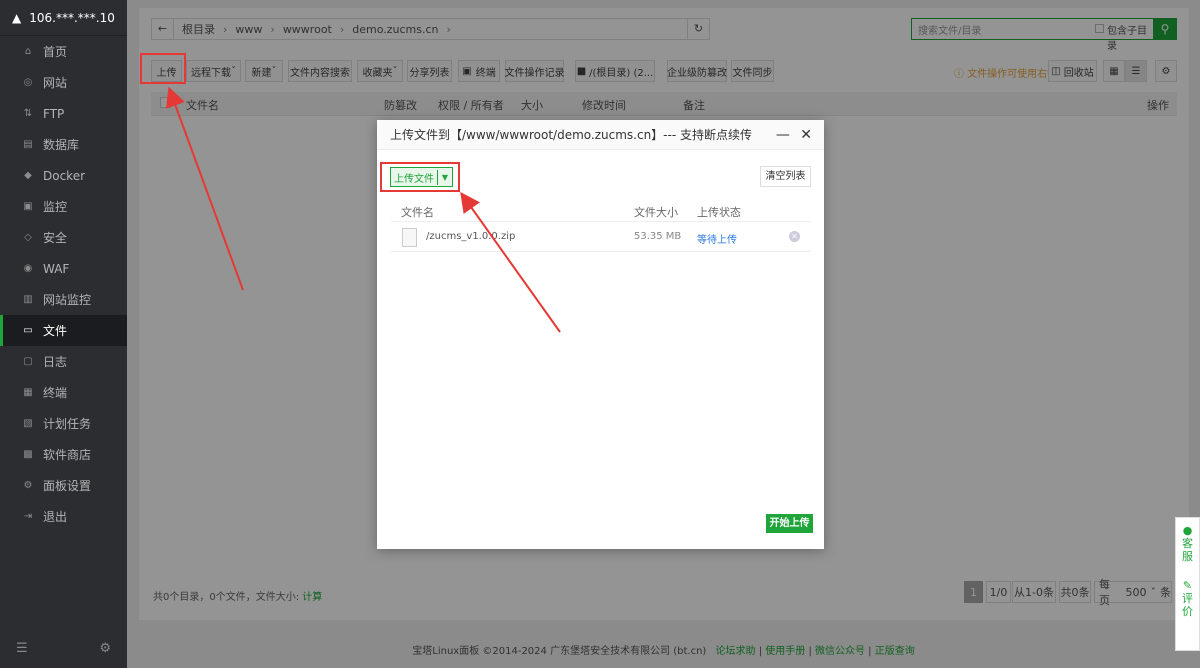 Image resolution: width=1200 pixels, height=668 pixels. What do you see at coordinates (363, 209) in the screenshot?
I see `annotation-arrows` at bounding box center [363, 209].